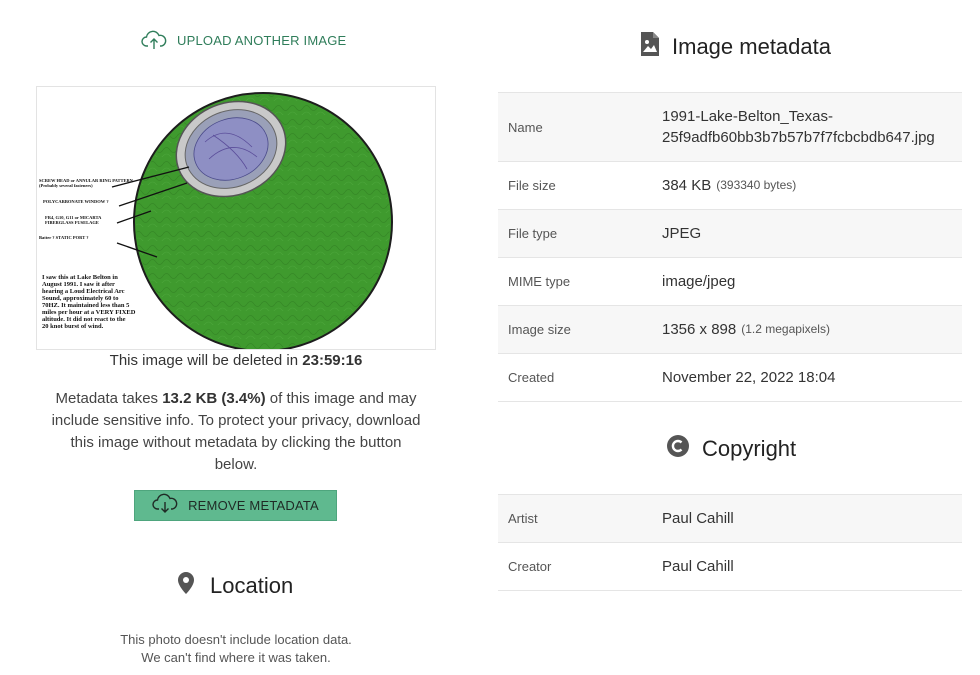 This screenshot has height=675, width=980. What do you see at coordinates (523, 518) in the screenshot?
I see `copyright-key: Artist` at bounding box center [523, 518].